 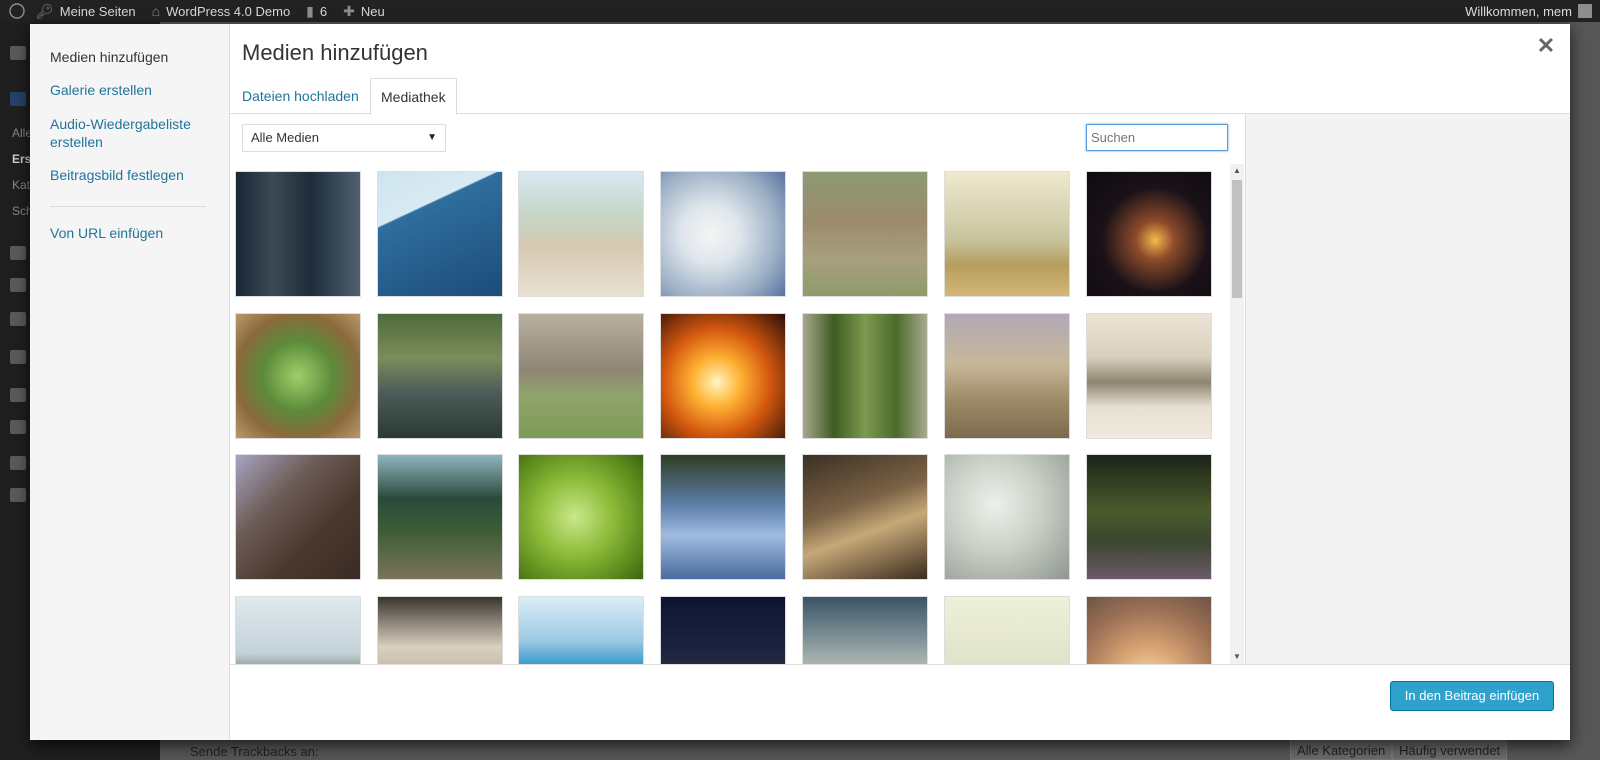 What do you see at coordinates (1149, 630) in the screenshot?
I see `sunset-tree-thumbnail` at bounding box center [1149, 630].